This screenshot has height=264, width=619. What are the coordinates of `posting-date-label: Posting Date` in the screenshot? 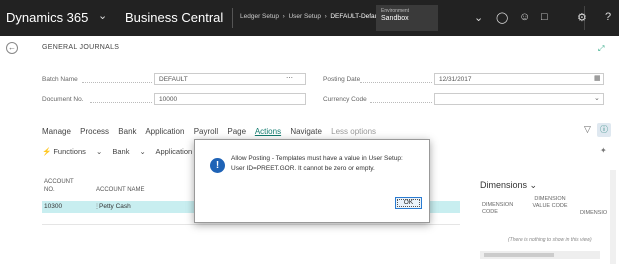 It's located at (342, 79).